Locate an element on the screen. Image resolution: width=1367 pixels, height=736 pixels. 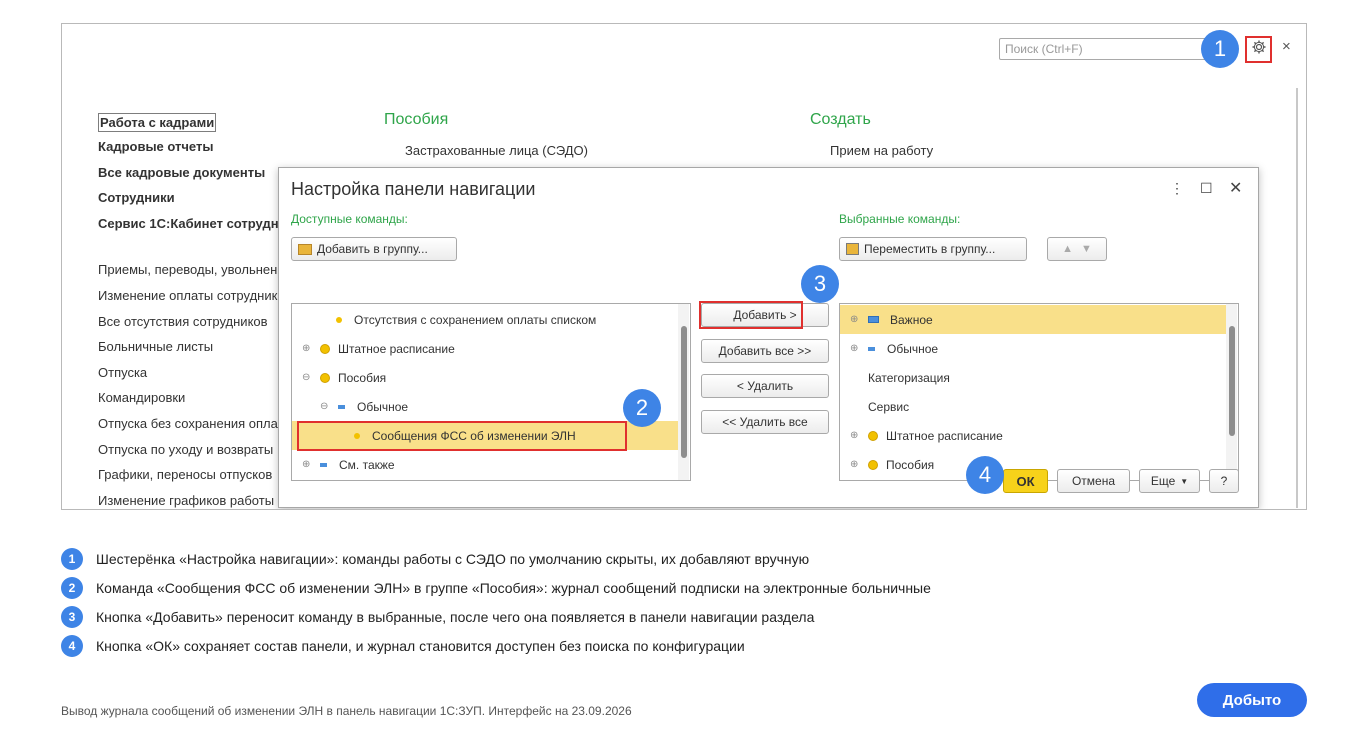
blue-rect-icon is located at coordinates (873, 319).